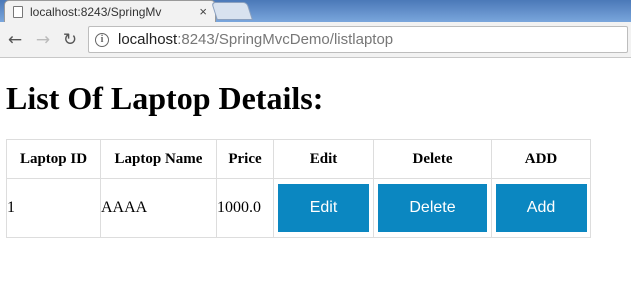 The height and width of the screenshot is (289, 631). Describe the element at coordinates (432, 159) in the screenshot. I see `header-delete: Delete` at that location.